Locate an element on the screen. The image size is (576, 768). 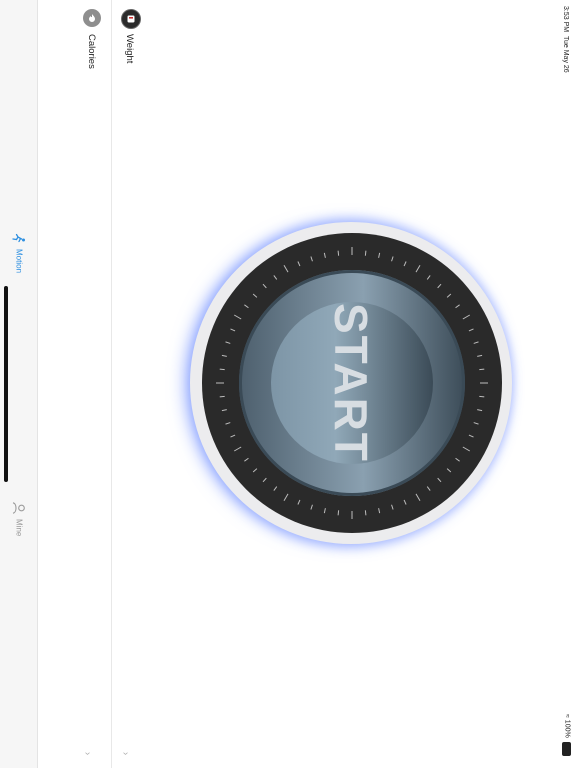
status-time: 3:53 PM Tue May 26 is located at coordinates (565, 39).